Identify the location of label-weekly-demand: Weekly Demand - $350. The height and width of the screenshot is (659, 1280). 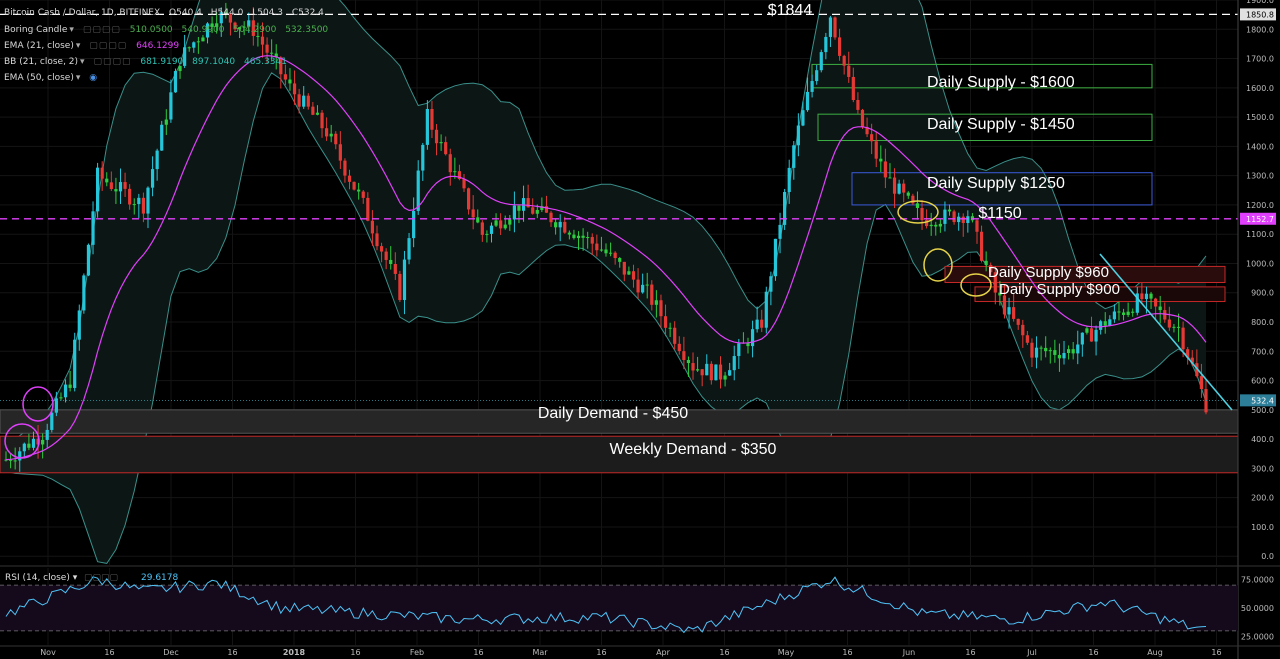
(693, 449).